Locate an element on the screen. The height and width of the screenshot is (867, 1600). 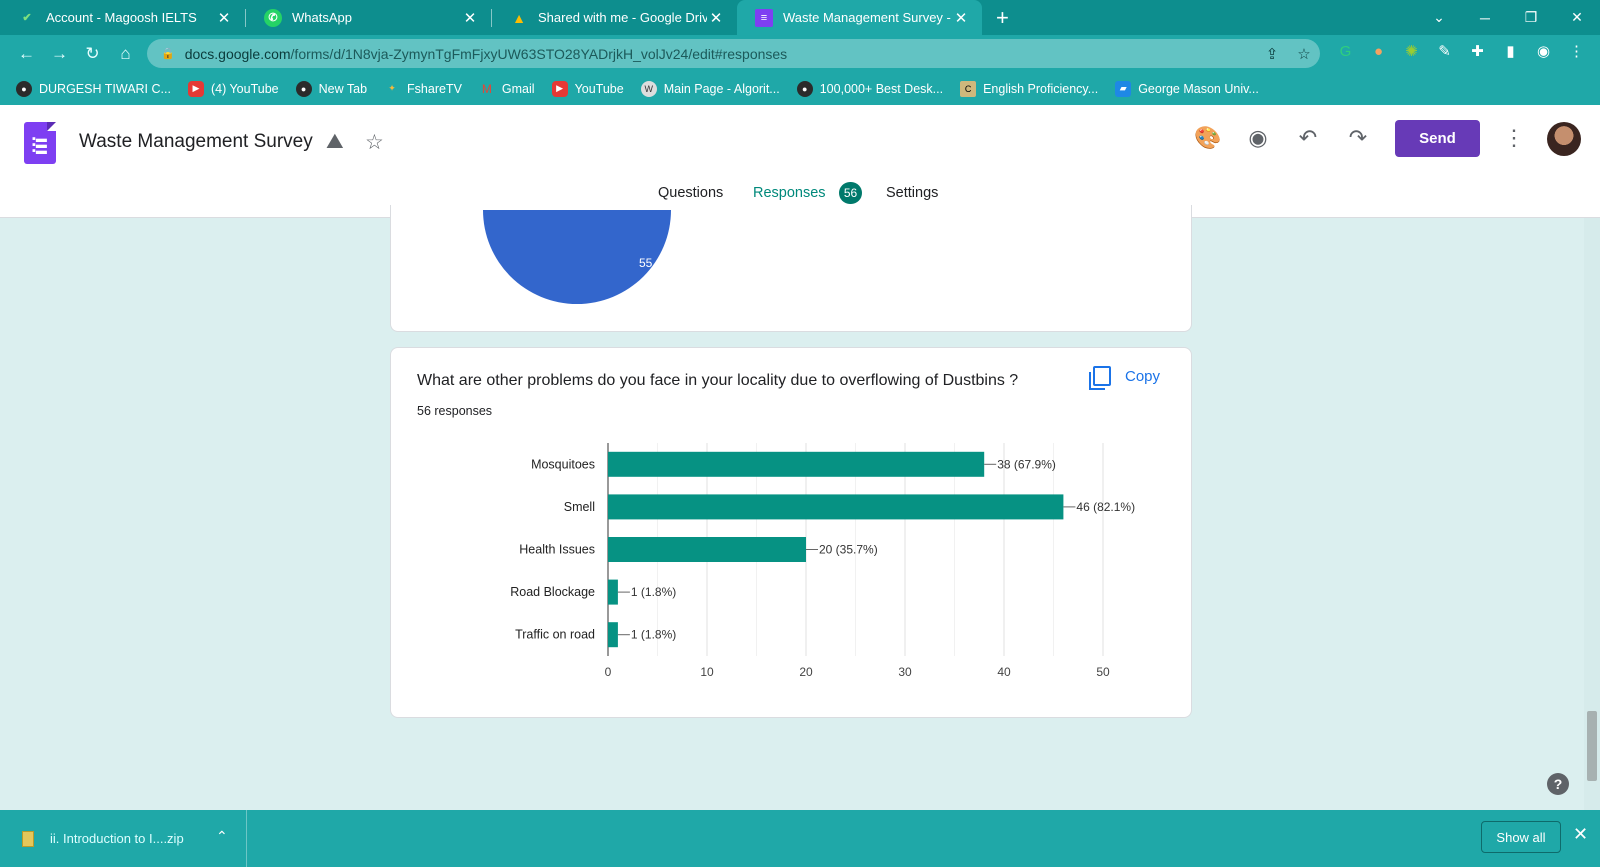
bookmark-item: ▶ YouTube is located at coordinates (587, 88).